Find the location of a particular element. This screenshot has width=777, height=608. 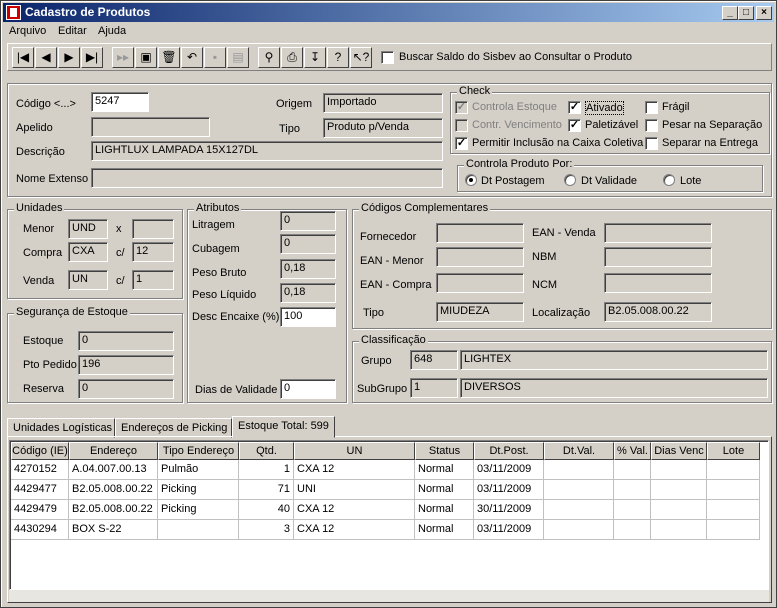

fornecedor-field is located at coordinates (480, 233).